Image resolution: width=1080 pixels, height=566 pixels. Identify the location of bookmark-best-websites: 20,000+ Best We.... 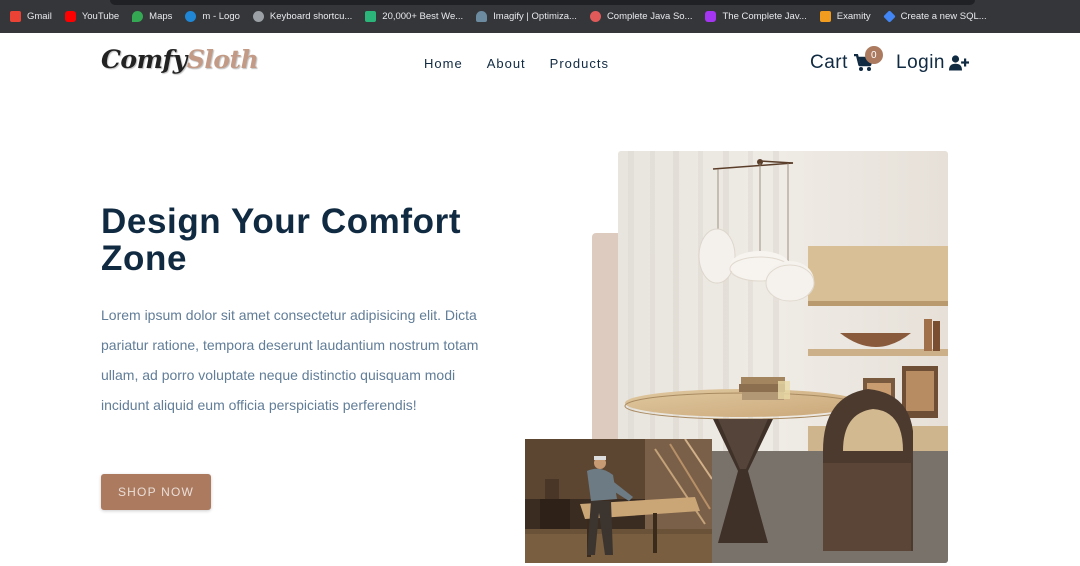
(414, 16).